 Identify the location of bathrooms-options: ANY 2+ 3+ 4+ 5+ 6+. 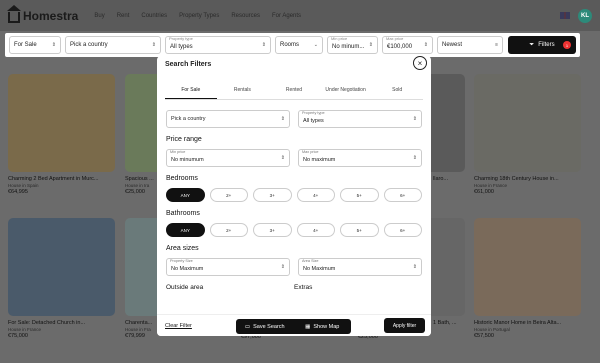
(294, 230).